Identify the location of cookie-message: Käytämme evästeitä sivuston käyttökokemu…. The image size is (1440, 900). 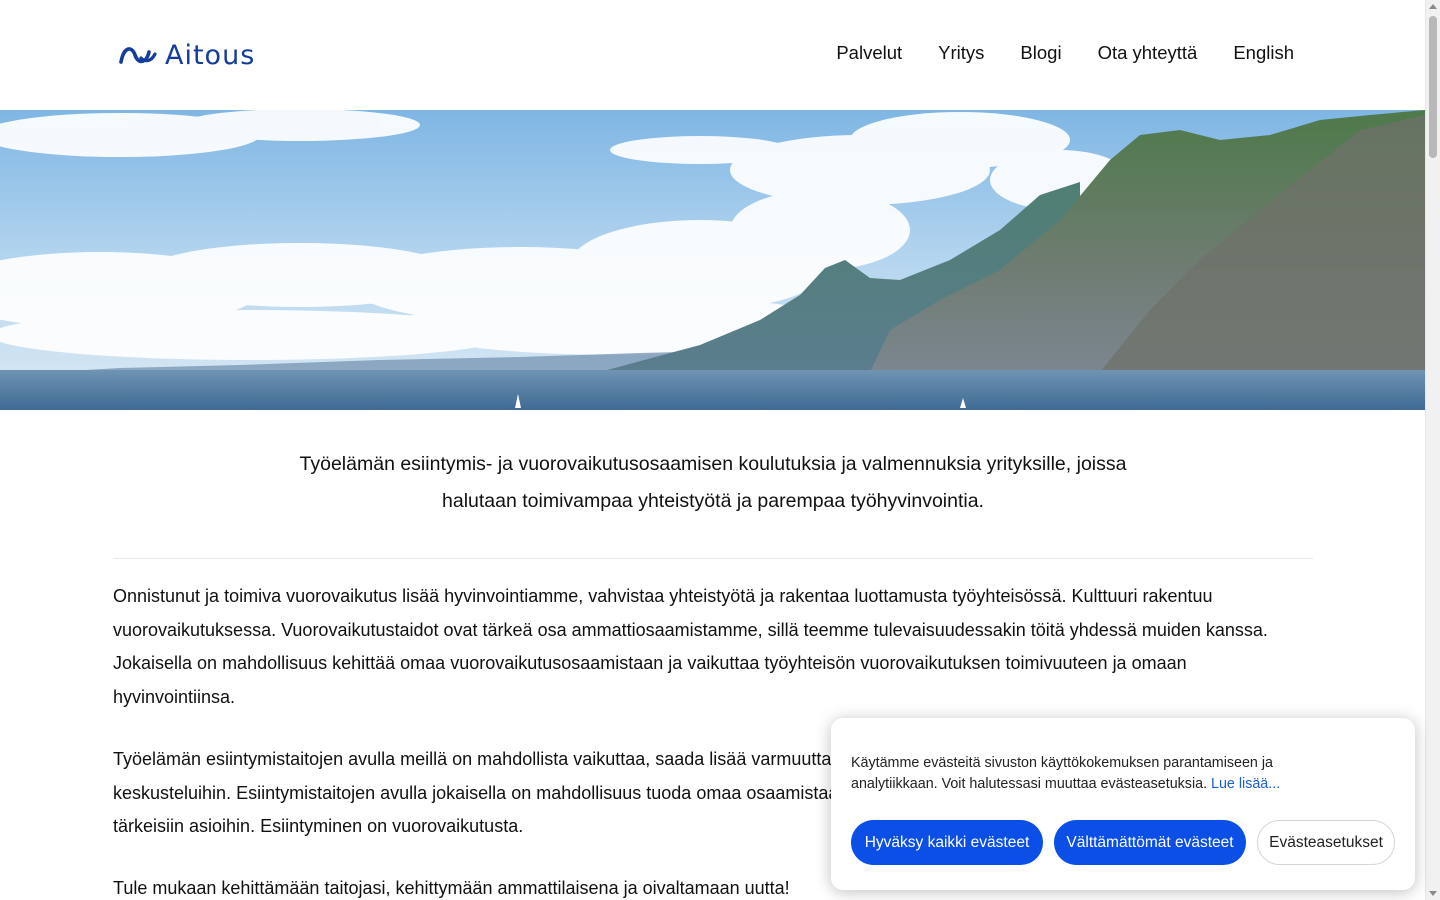
(1062, 773).